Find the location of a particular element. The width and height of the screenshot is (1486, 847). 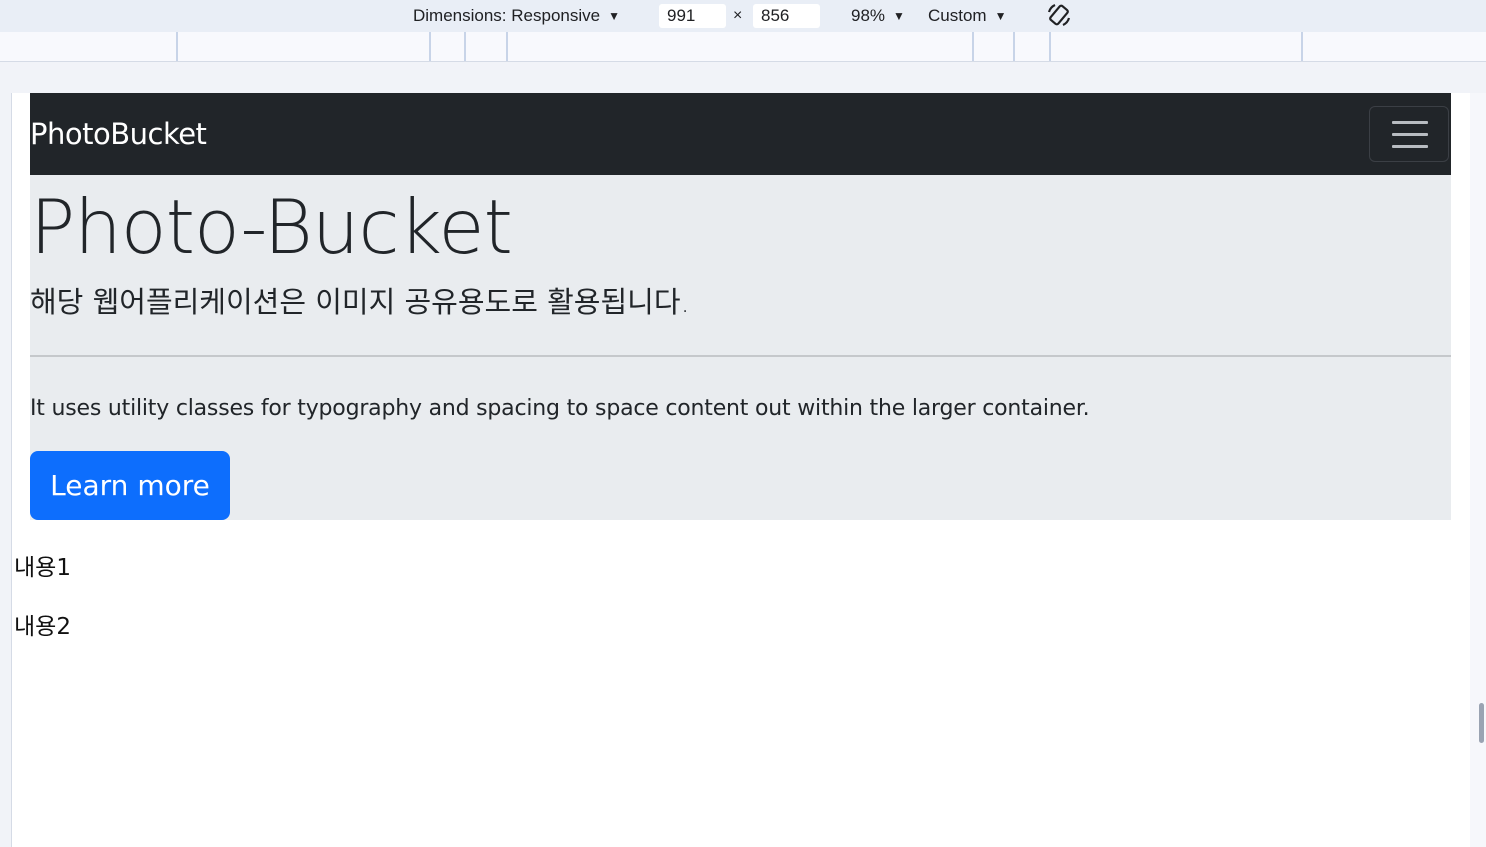

times-sign: × is located at coordinates (738, 15).